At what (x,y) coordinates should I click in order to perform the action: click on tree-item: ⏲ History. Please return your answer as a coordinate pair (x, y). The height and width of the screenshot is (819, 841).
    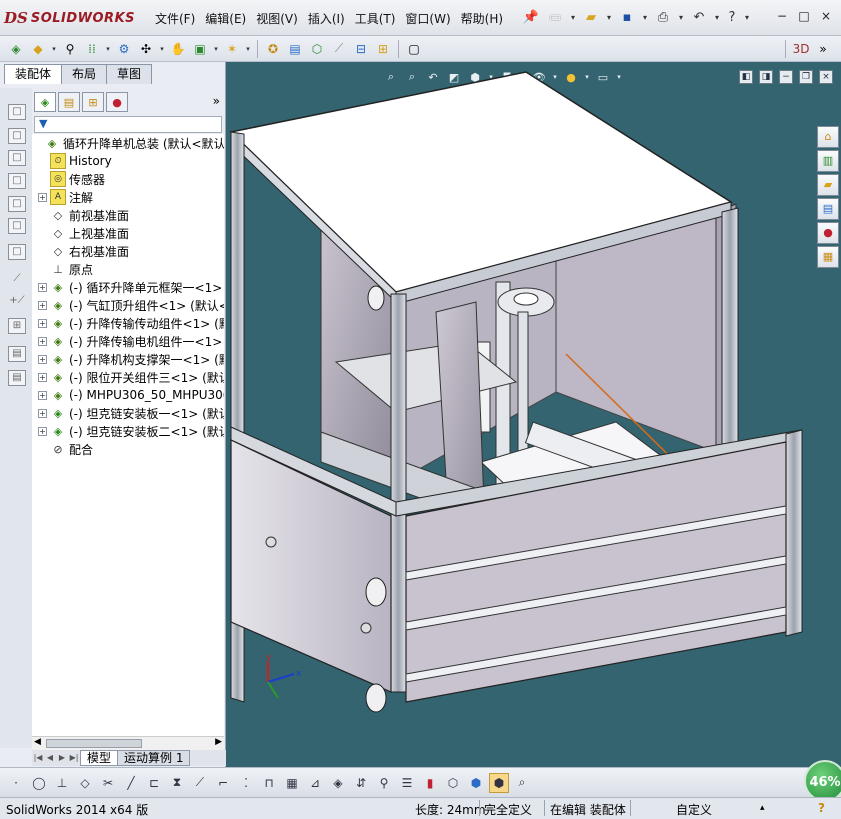
    Looking at the image, I should click on (75, 161).